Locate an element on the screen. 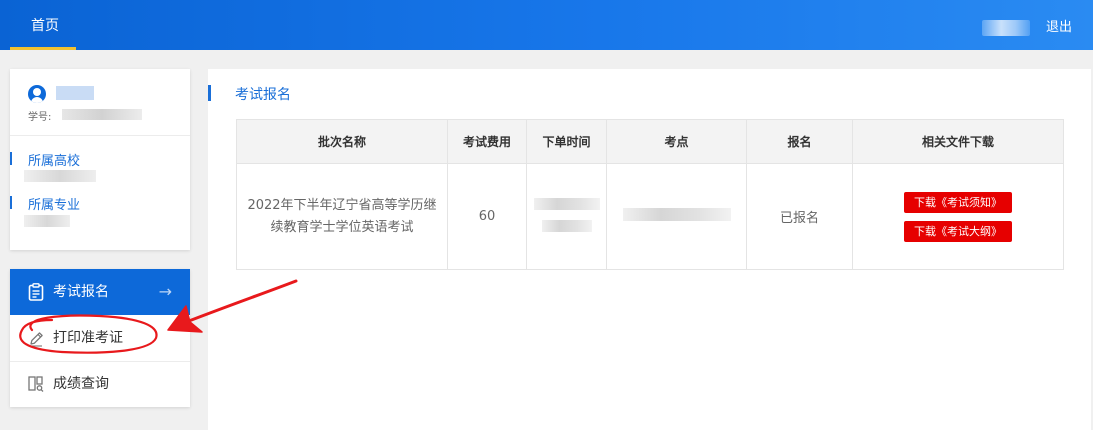  cell-exam-site is located at coordinates (676, 216).